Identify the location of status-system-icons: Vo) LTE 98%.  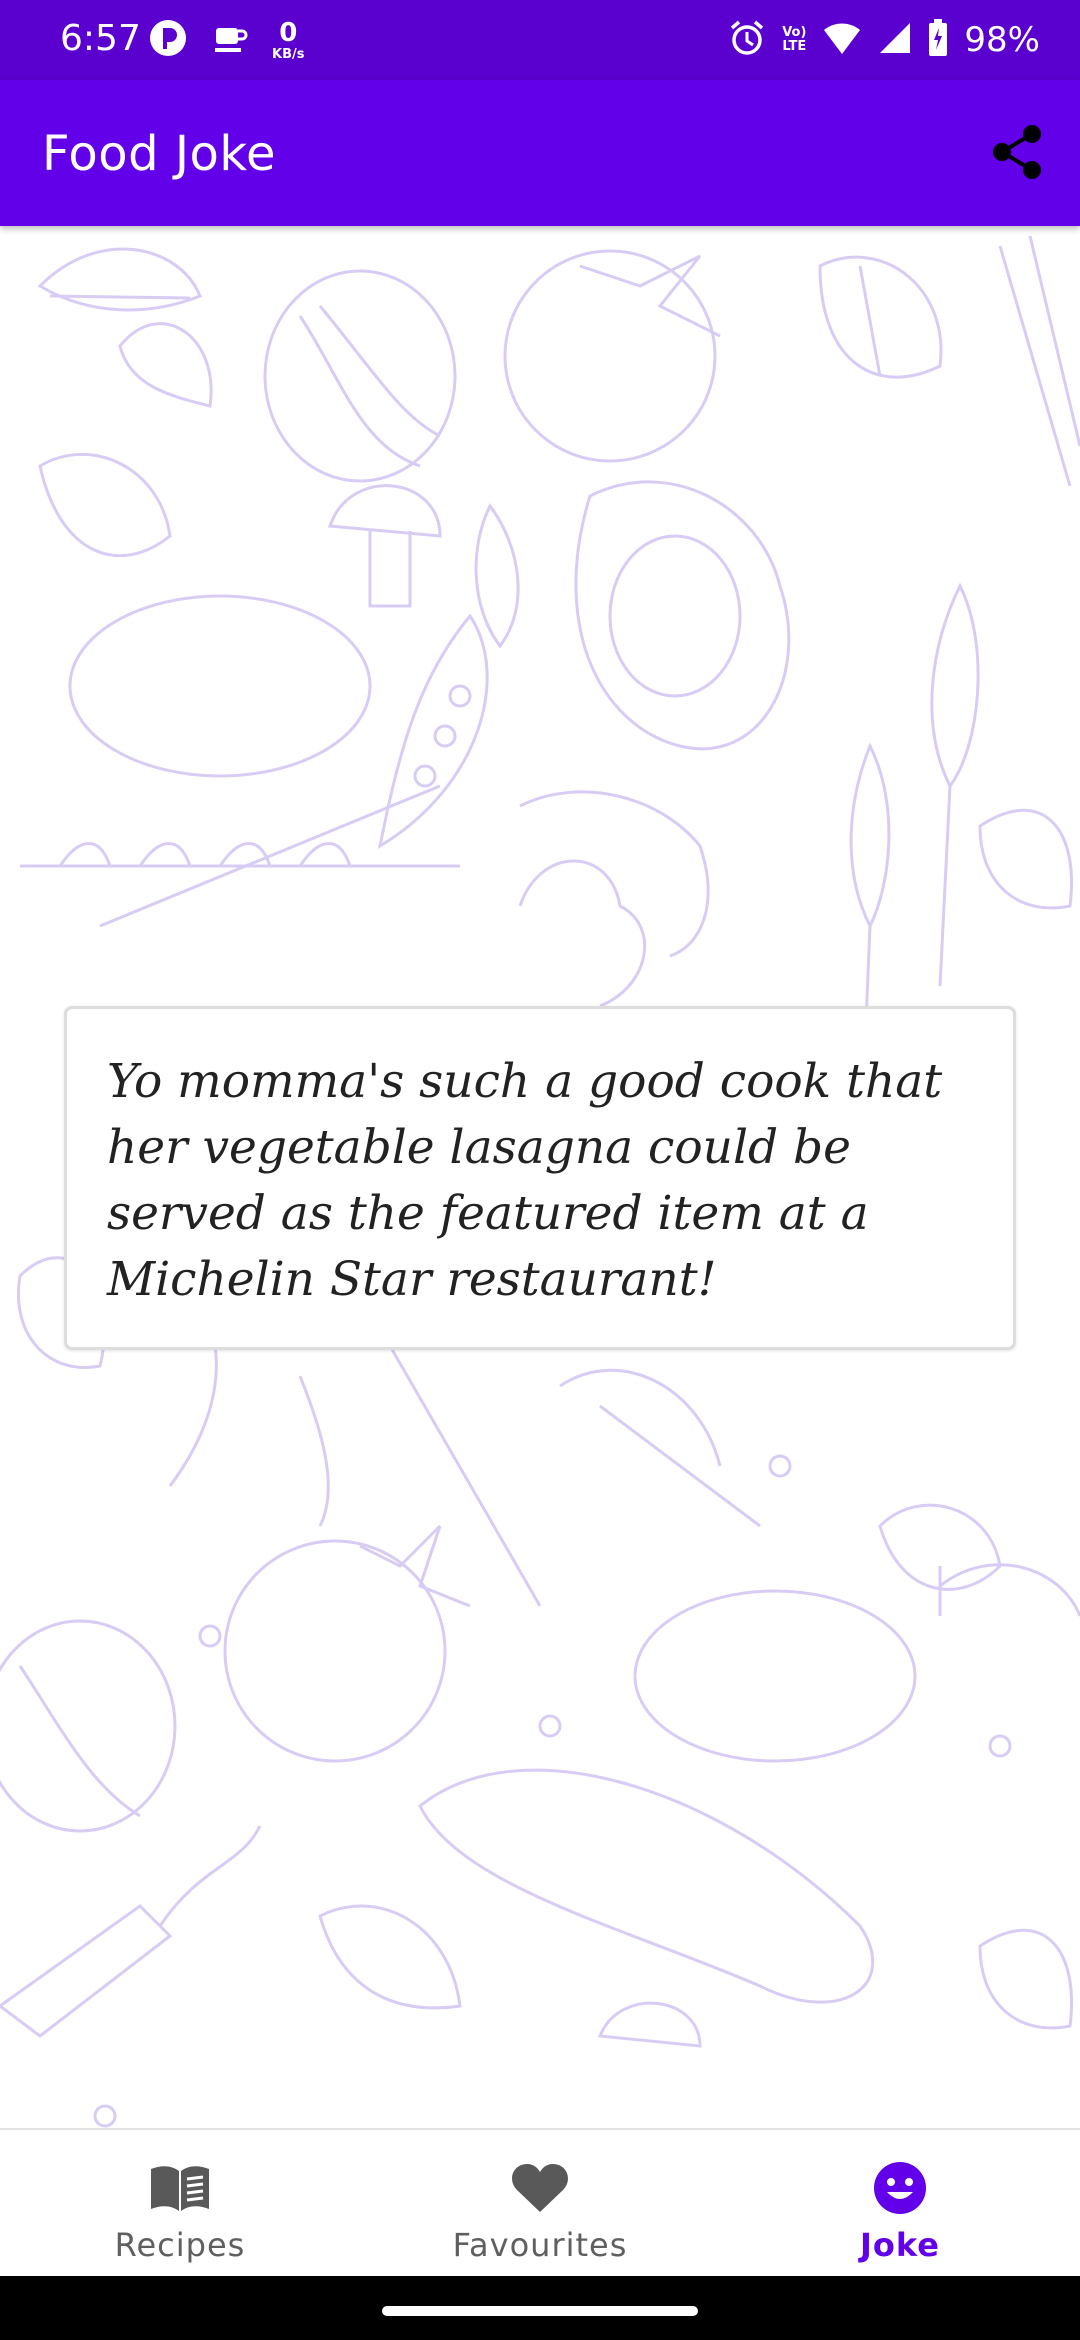
(884, 40).